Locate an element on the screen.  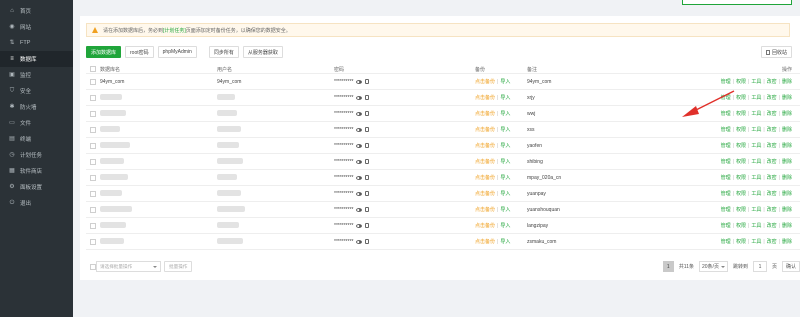
notice-cron-link: [计划任务] is located at coordinates (174, 30).